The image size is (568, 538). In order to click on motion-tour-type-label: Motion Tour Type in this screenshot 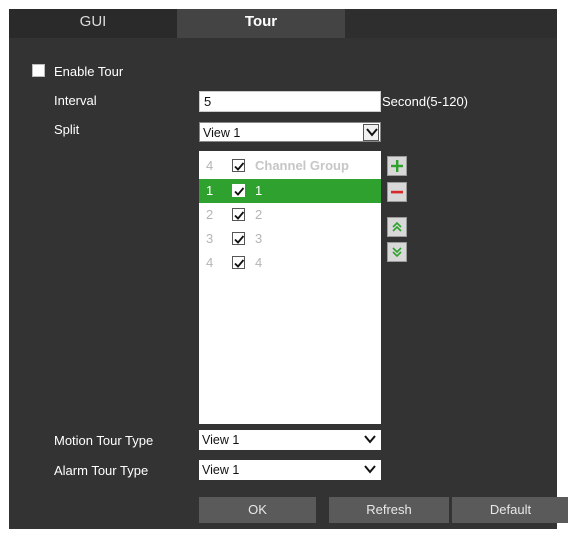, I will do `click(104, 440)`.